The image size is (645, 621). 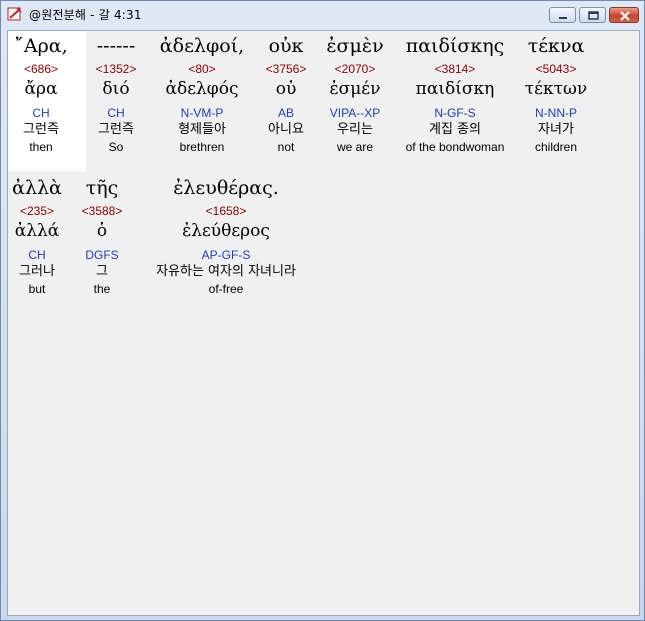 I want to click on greek-word: ῎Αρα,, so click(x=41, y=46).